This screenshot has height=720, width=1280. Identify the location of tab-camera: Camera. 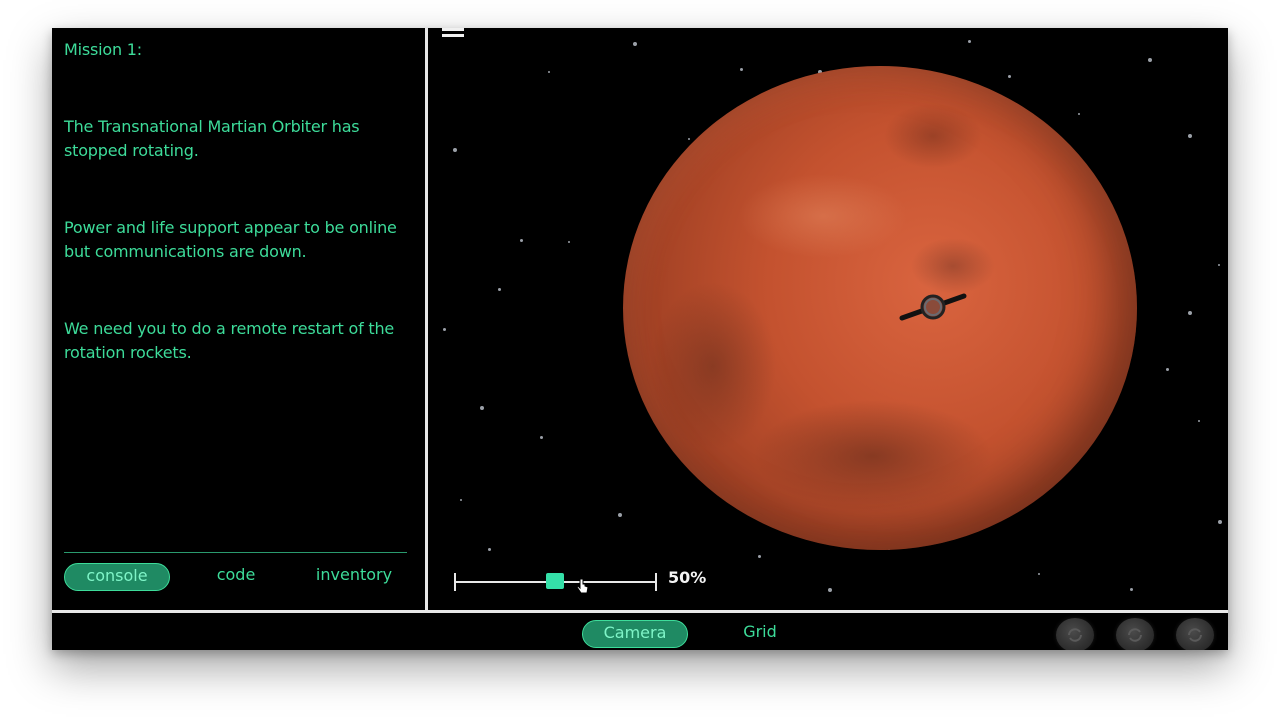
(635, 634).